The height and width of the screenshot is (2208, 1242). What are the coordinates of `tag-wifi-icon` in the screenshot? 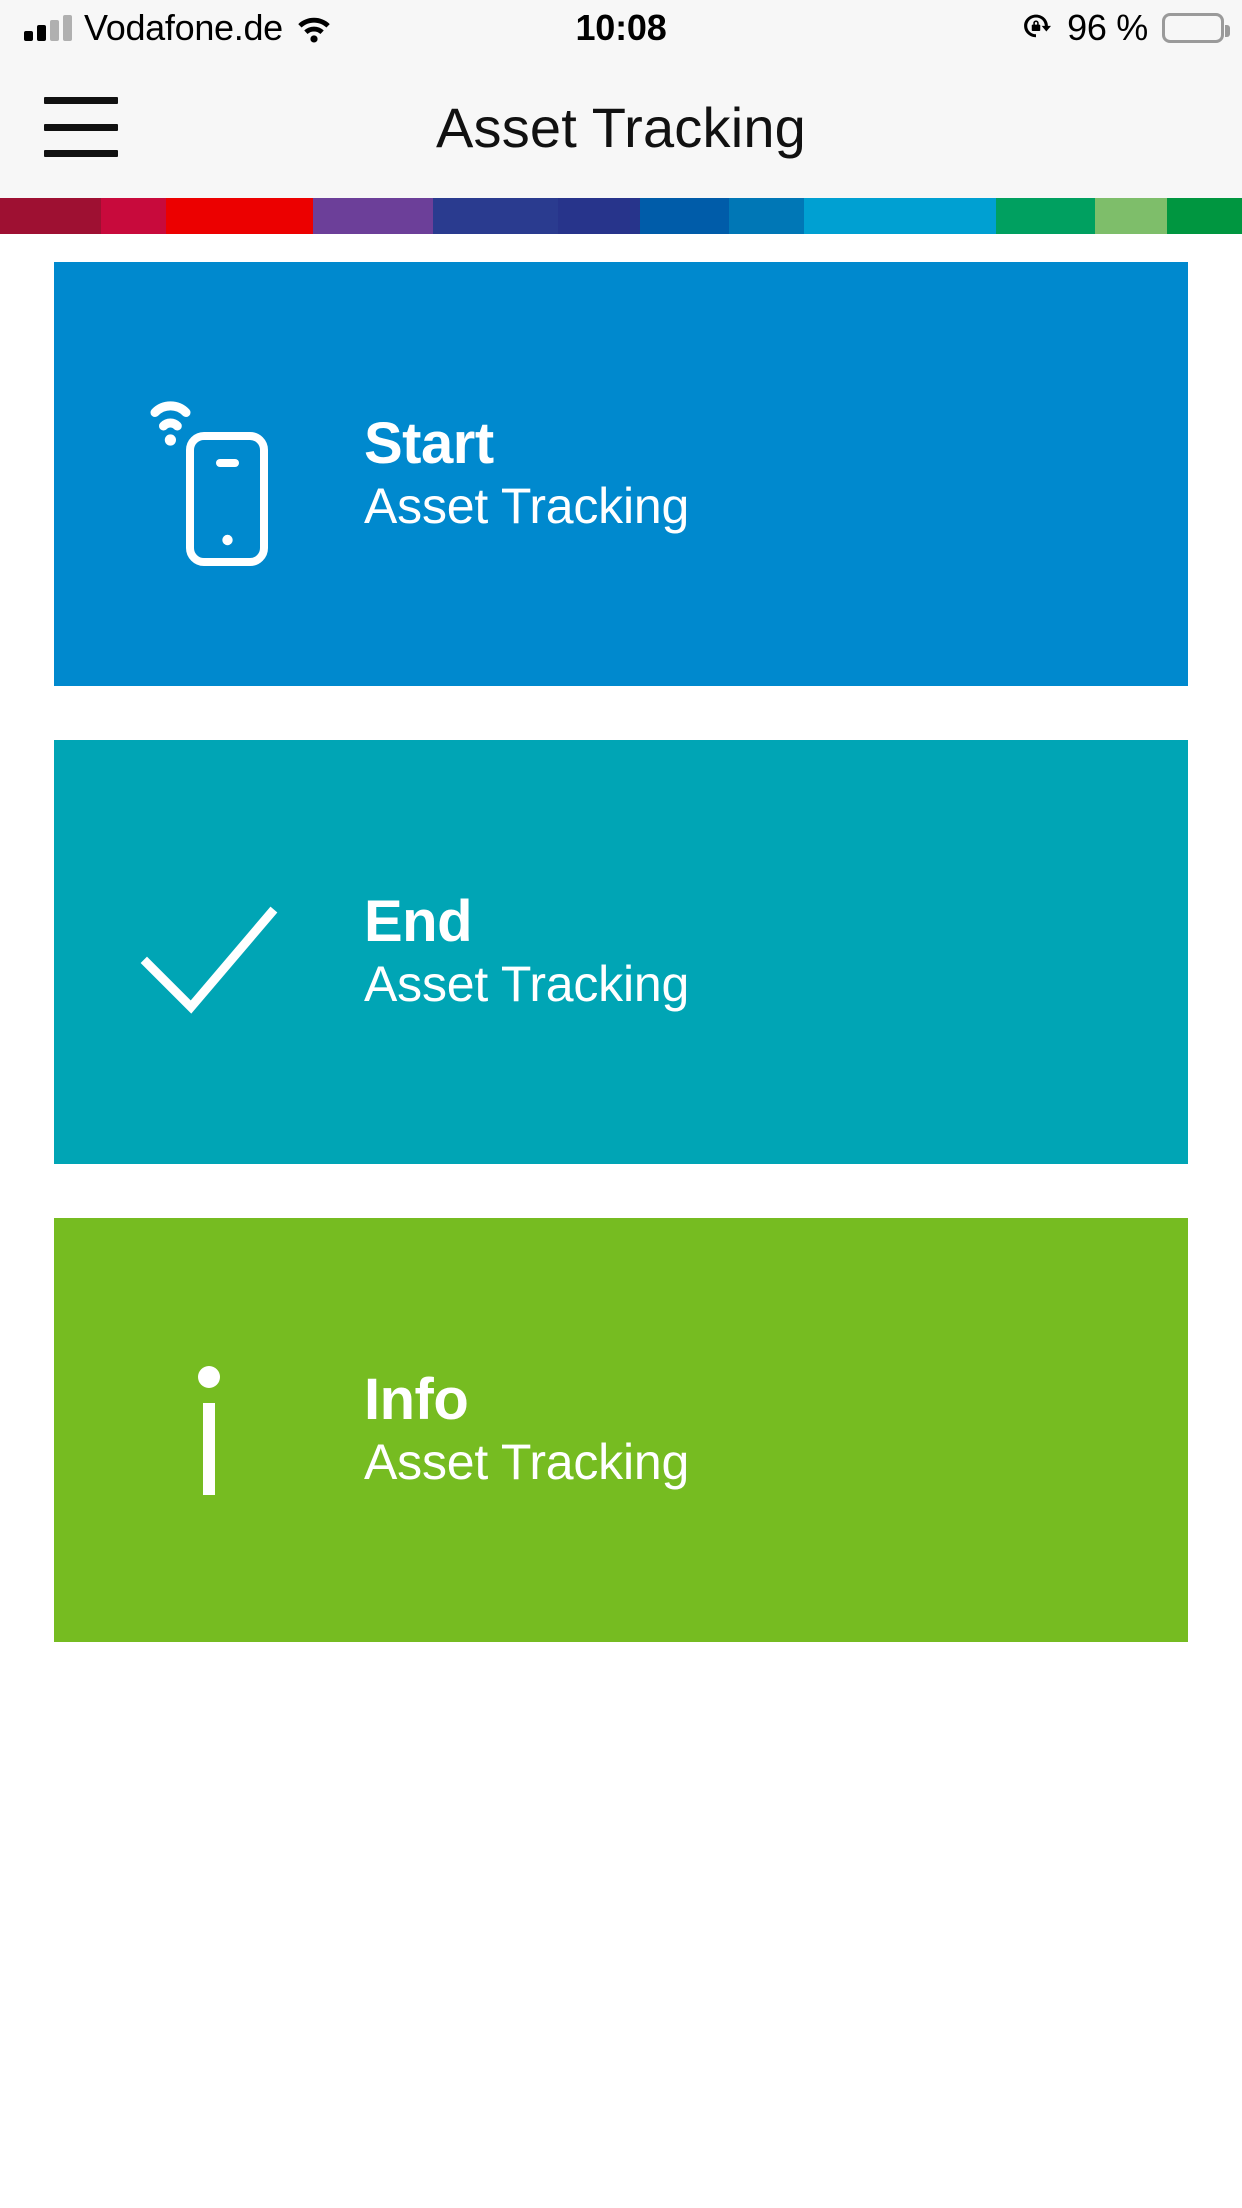 It's located at (209, 474).